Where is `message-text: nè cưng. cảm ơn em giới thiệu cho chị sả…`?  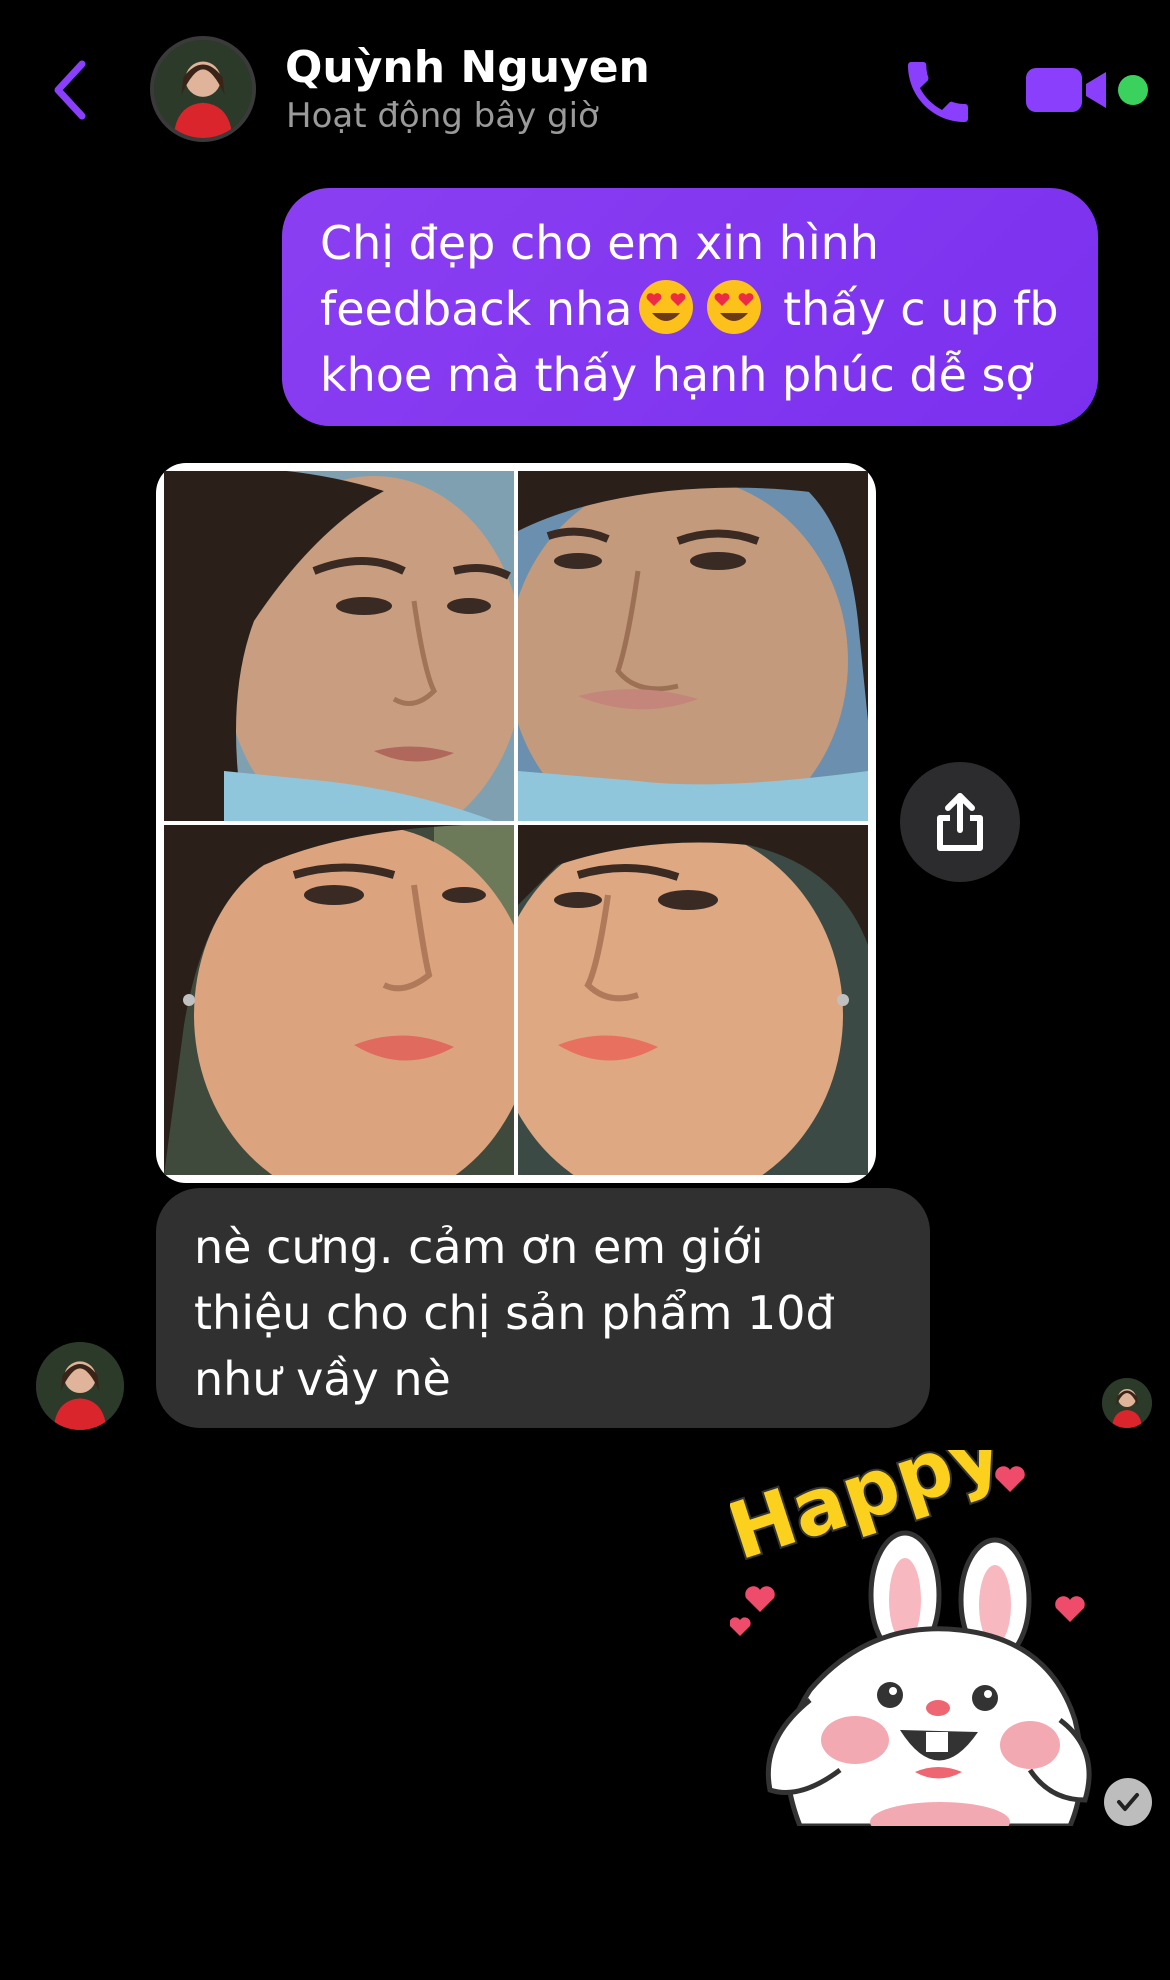 message-text: nè cưng. cảm ơn em giới thiệu cho chị sả… is located at coordinates (514, 1313).